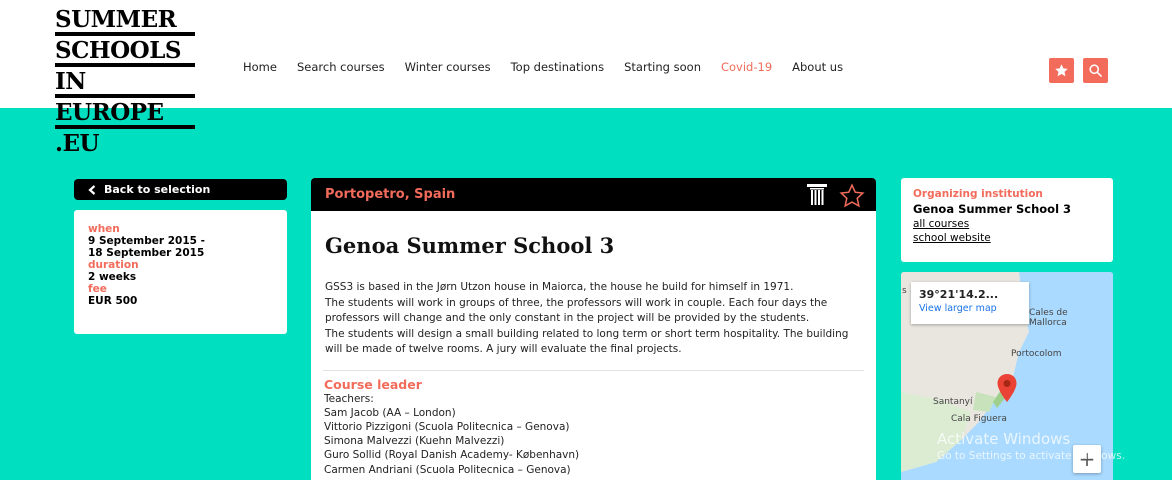 Image resolution: width=1172 pixels, height=480 pixels. Describe the element at coordinates (1004, 439) in the screenshot. I see `watermark-title: Activate Windows` at that location.